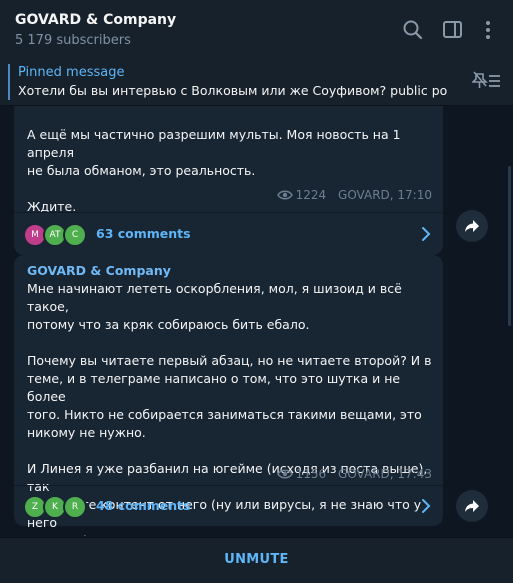 This screenshot has width=513, height=583. Describe the element at coordinates (75, 235) in the screenshot. I see `avatar: C` at that location.